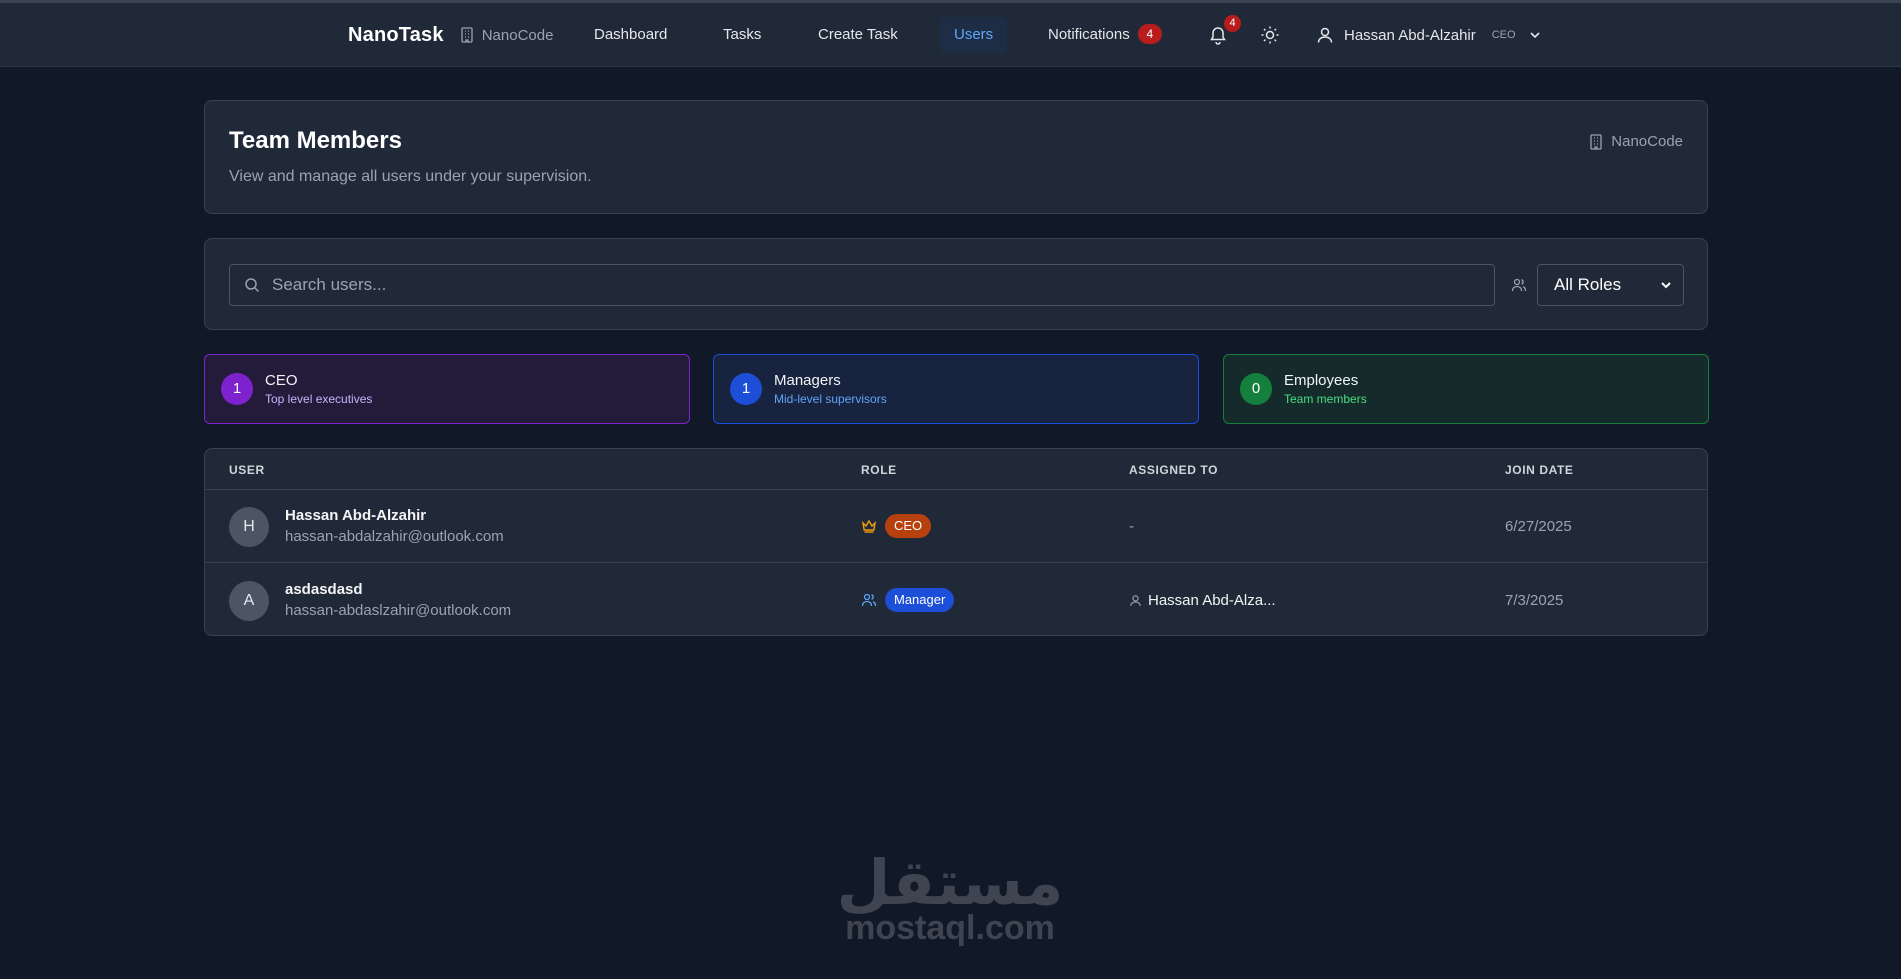  I want to click on mostaql-watermark: مستقل mostaql.com, so click(950, 896).